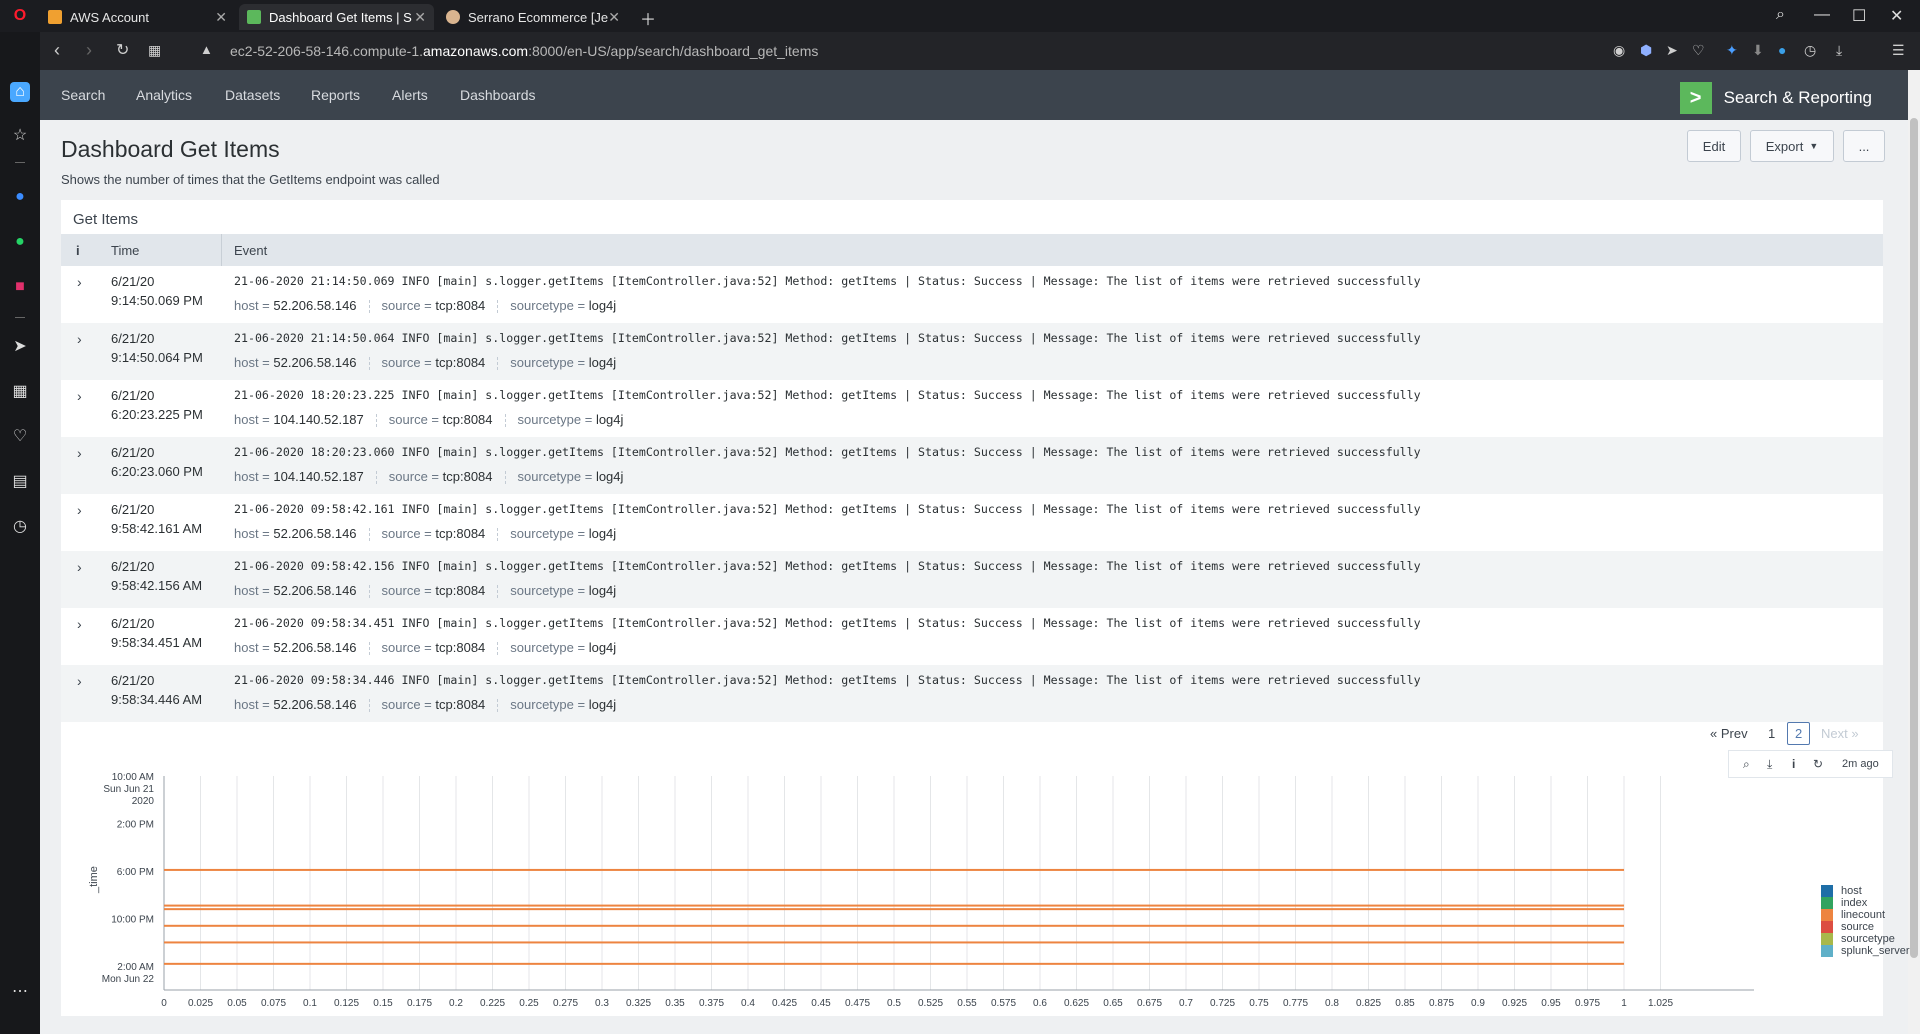  What do you see at coordinates (1769, 764) in the screenshot?
I see `download-icon: ⤓` at bounding box center [1769, 764].